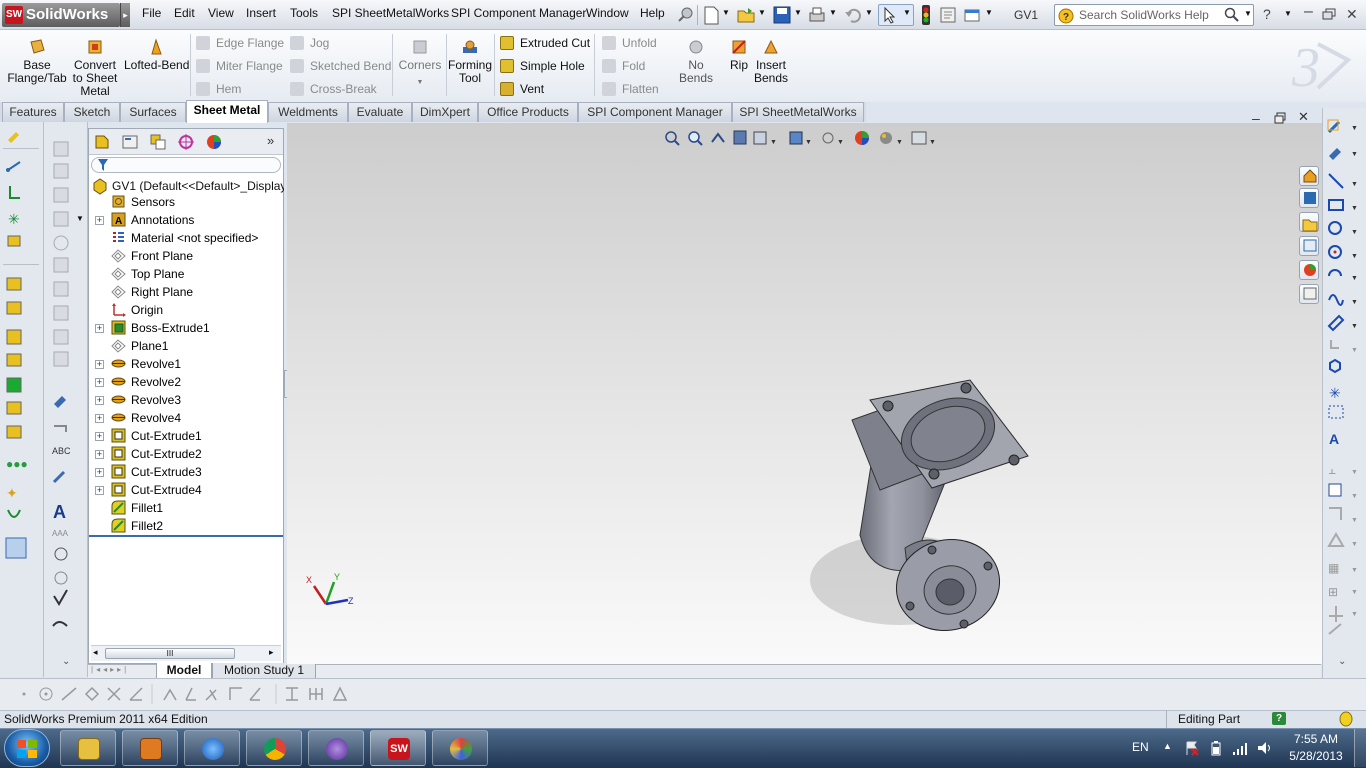 The image size is (1366, 768). What do you see at coordinates (1303, 117) in the screenshot?
I see `viewport-close-icon: ✕` at bounding box center [1303, 117].